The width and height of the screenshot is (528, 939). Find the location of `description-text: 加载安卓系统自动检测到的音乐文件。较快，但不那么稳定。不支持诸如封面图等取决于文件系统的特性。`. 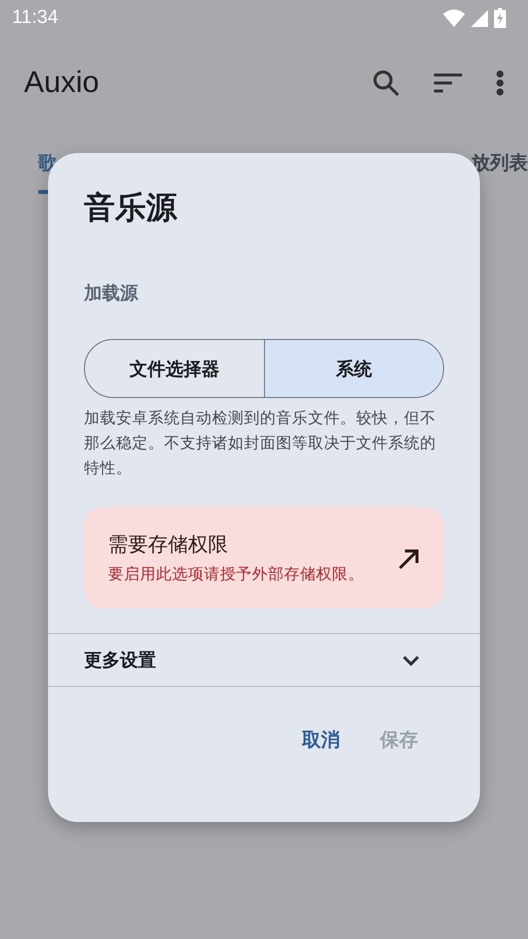

description-text: 加载安卓系统自动检测到的音乐文件。较快，但不那么稳定。不支持诸如封面图等取决于文件系统的特性。 is located at coordinates (260, 443).